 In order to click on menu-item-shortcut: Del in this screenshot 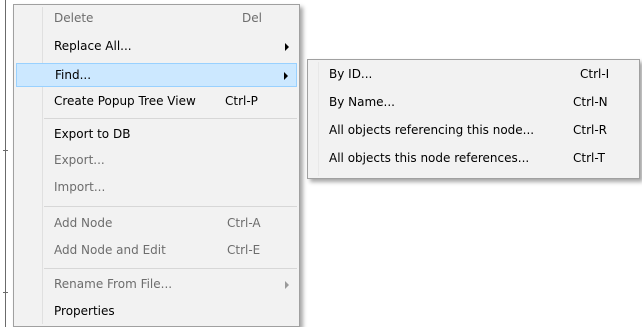, I will do `click(252, 18)`.